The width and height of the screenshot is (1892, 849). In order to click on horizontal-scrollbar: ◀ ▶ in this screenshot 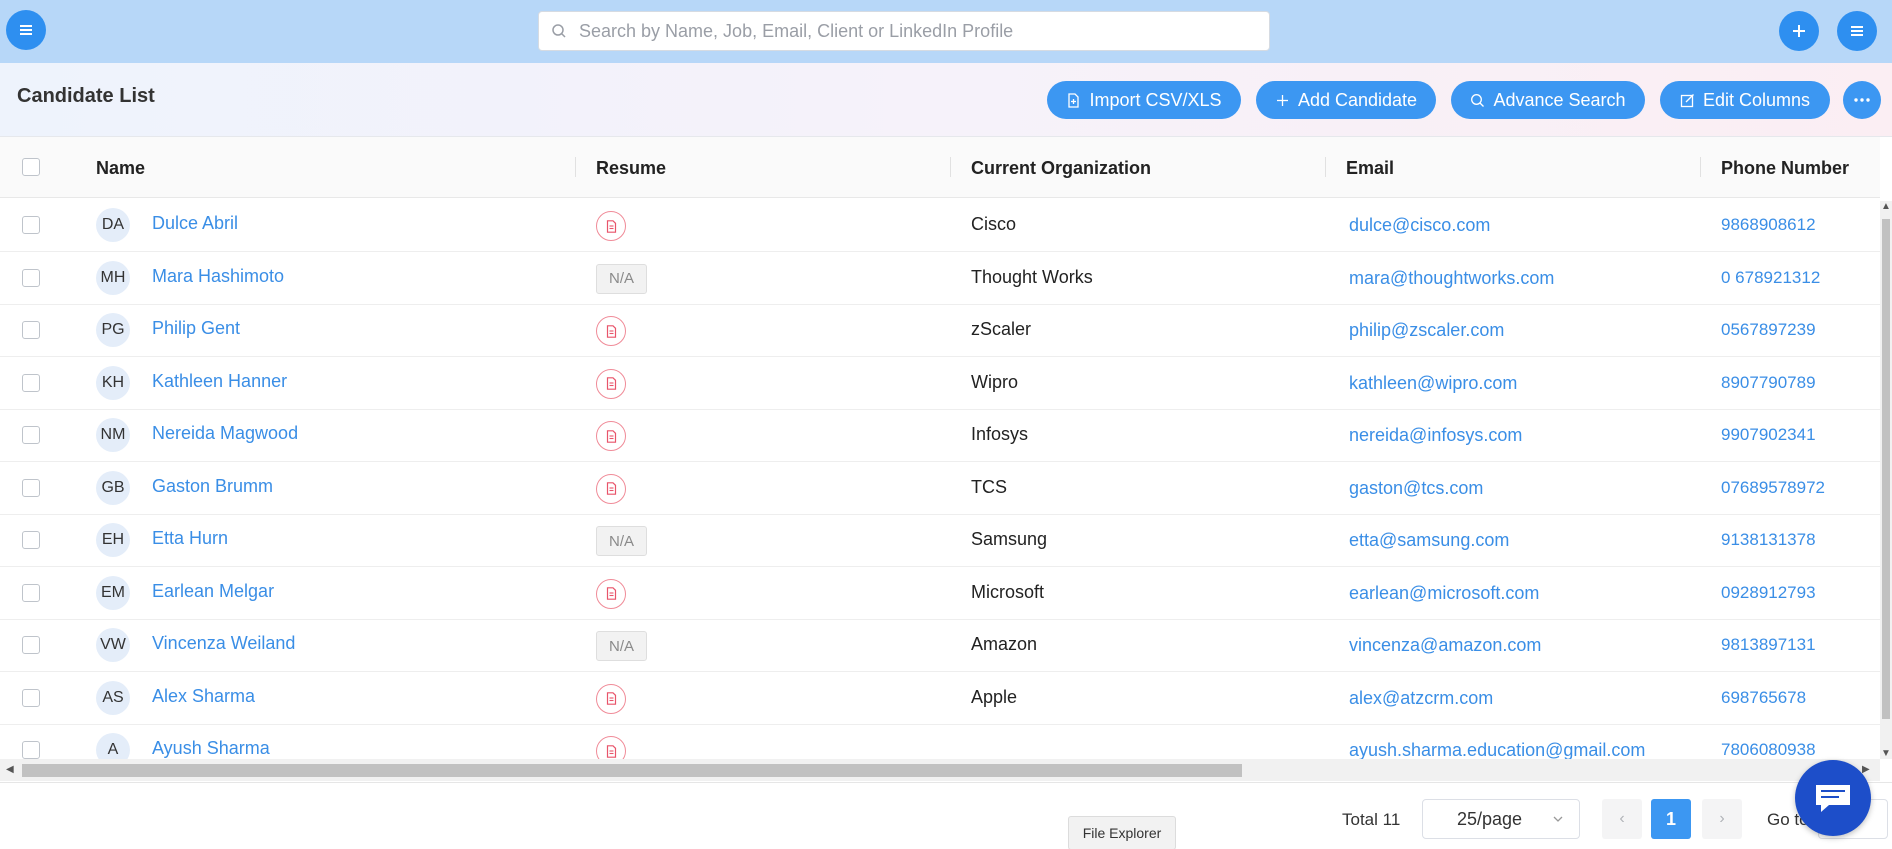, I will do `click(940, 770)`.